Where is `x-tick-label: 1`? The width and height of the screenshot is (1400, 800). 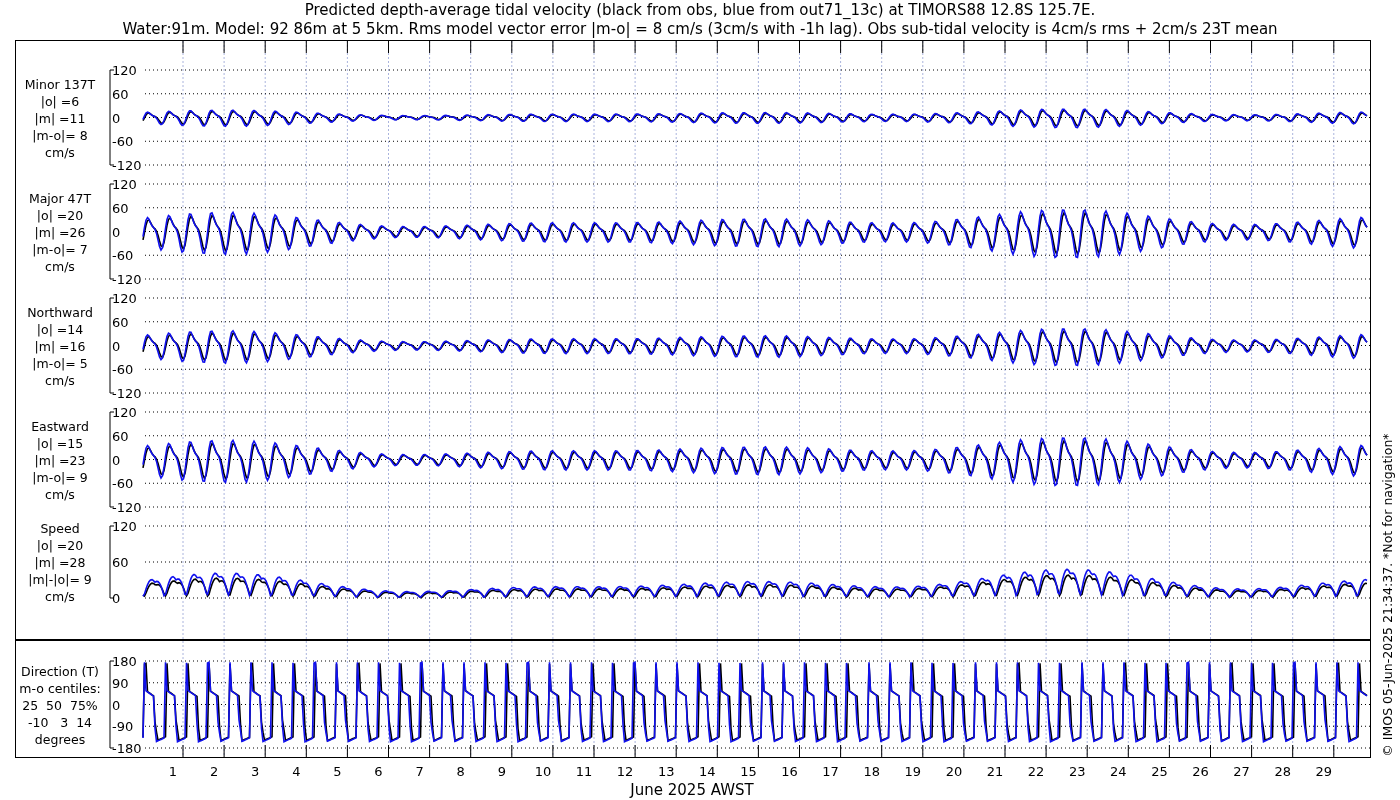 x-tick-label: 1 is located at coordinates (173, 771).